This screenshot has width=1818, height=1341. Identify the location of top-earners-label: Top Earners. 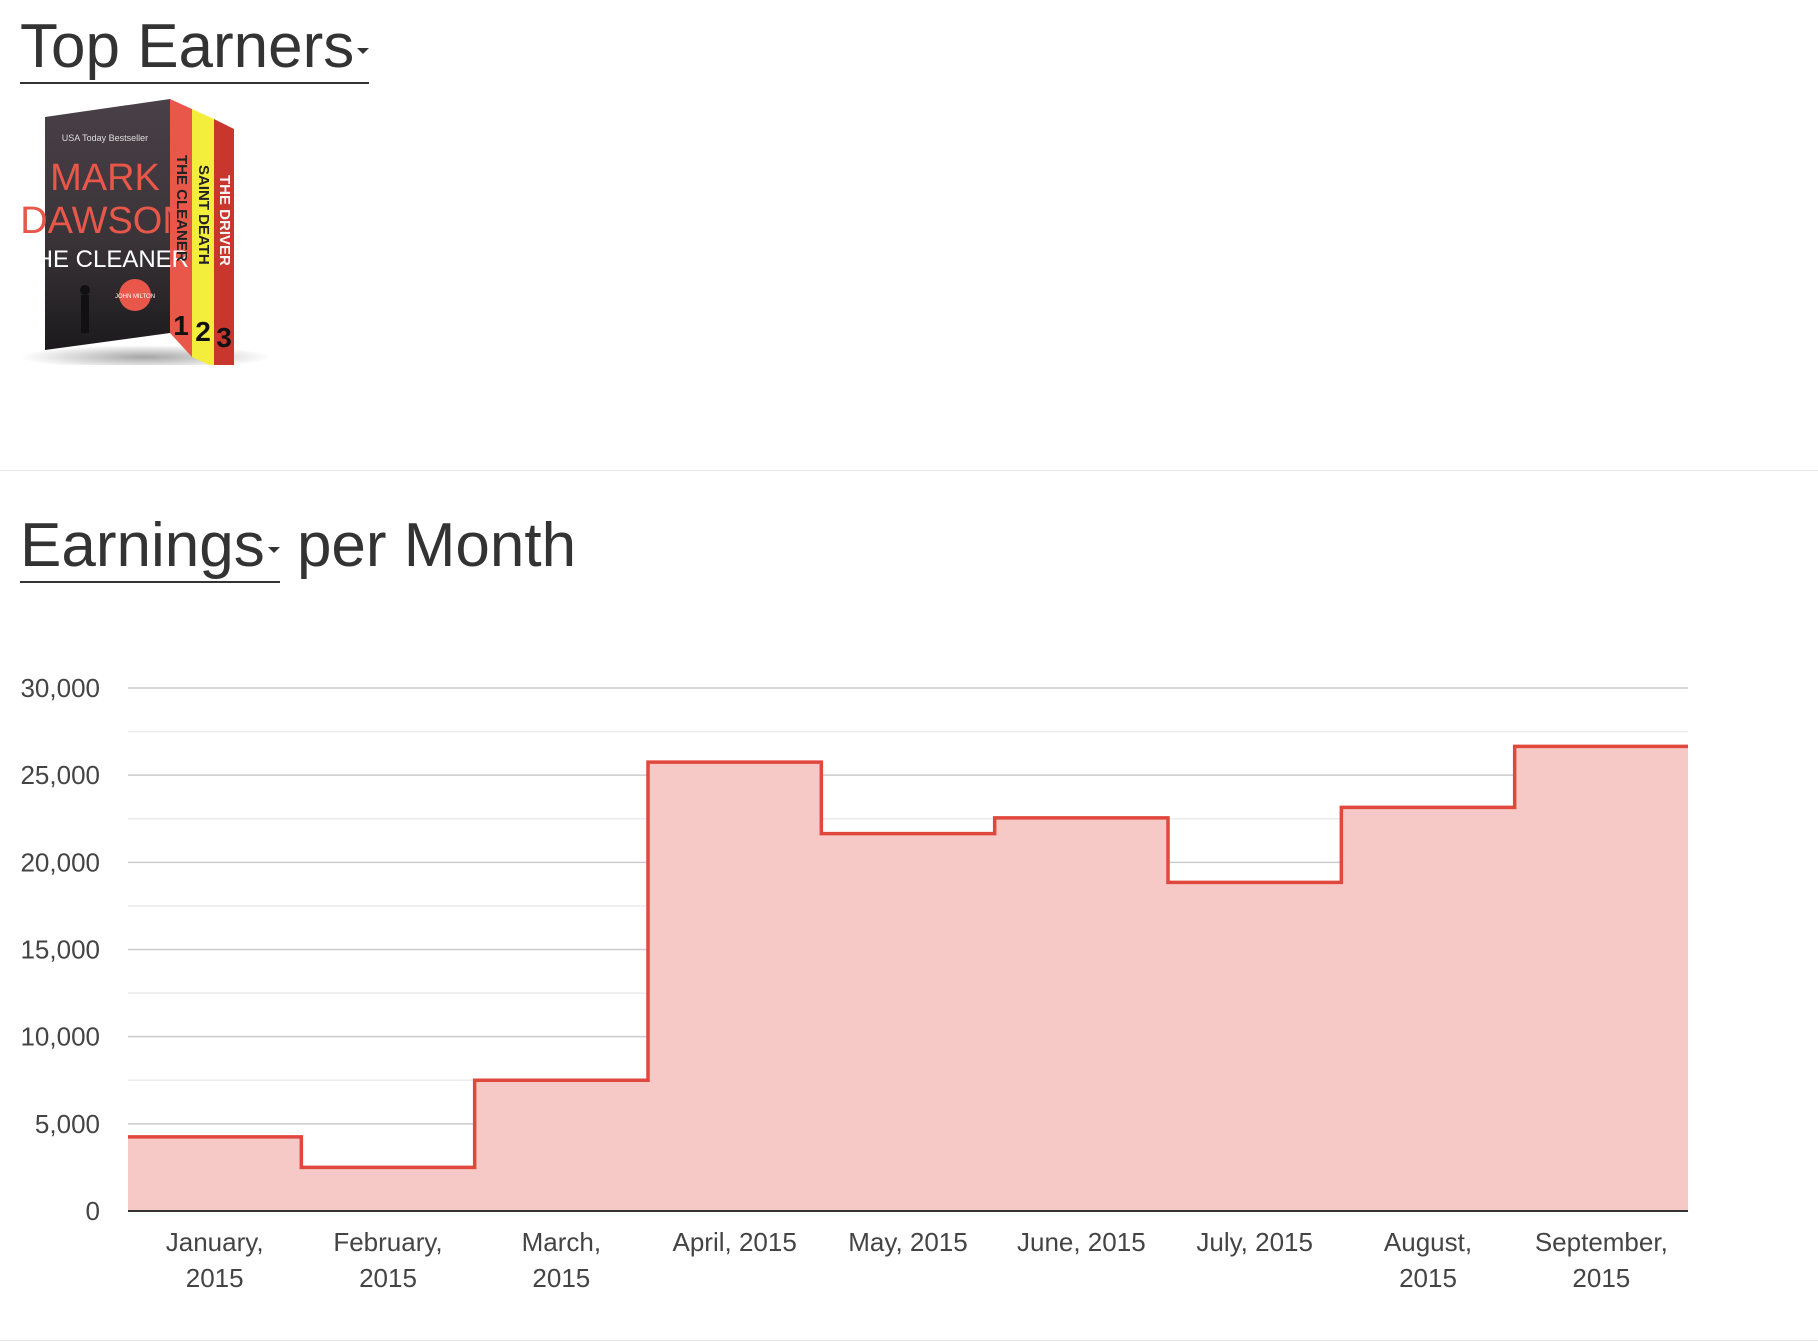
(187, 46).